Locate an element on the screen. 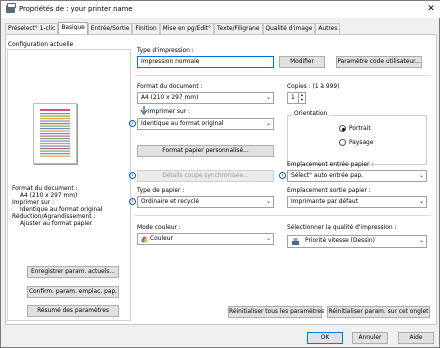 The image size is (440, 348). doc-size-value: A4 (210 x 297 mm) is located at coordinates (170, 98).